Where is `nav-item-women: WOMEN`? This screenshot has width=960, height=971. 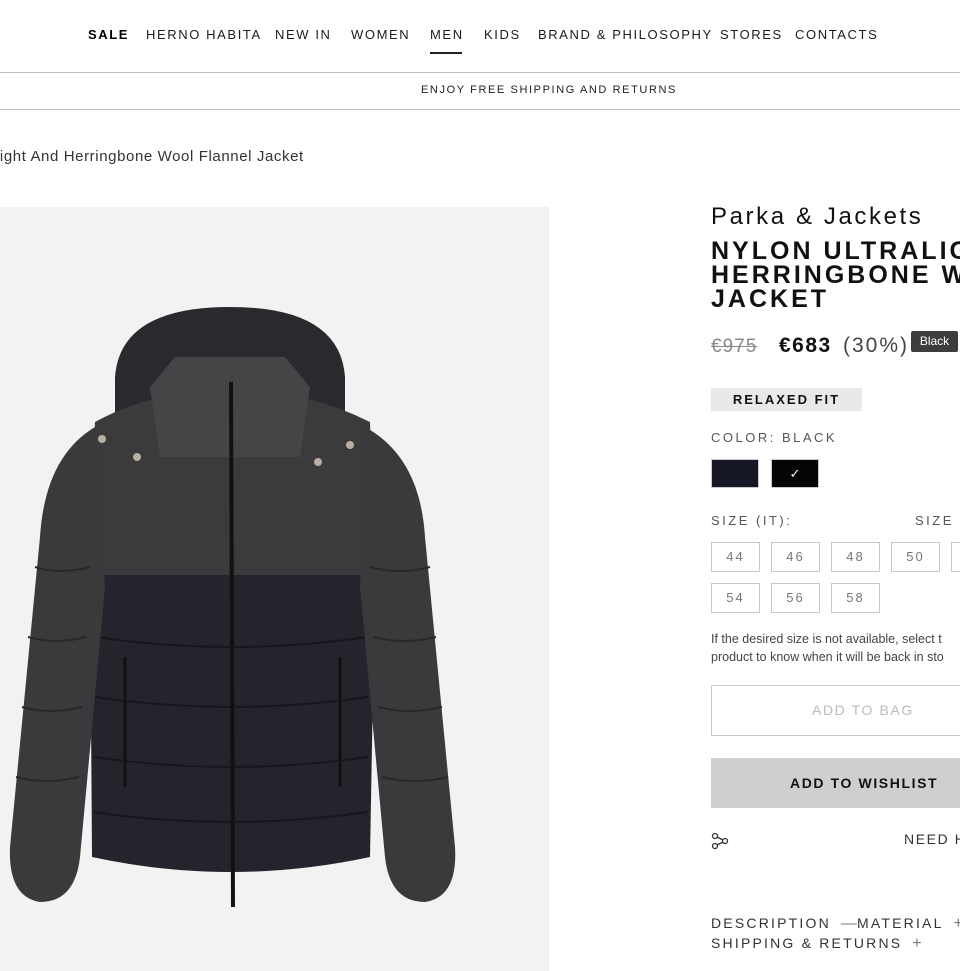 nav-item-women: WOMEN is located at coordinates (380, 34).